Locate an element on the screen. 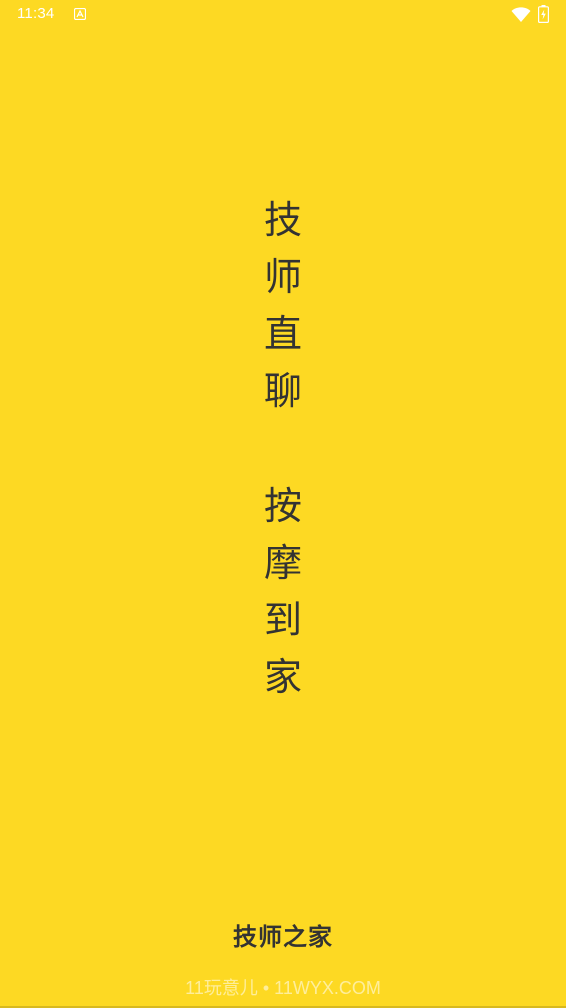 Image resolution: width=566 pixels, height=1008 pixels. android-notification-icon is located at coordinates (80, 14).